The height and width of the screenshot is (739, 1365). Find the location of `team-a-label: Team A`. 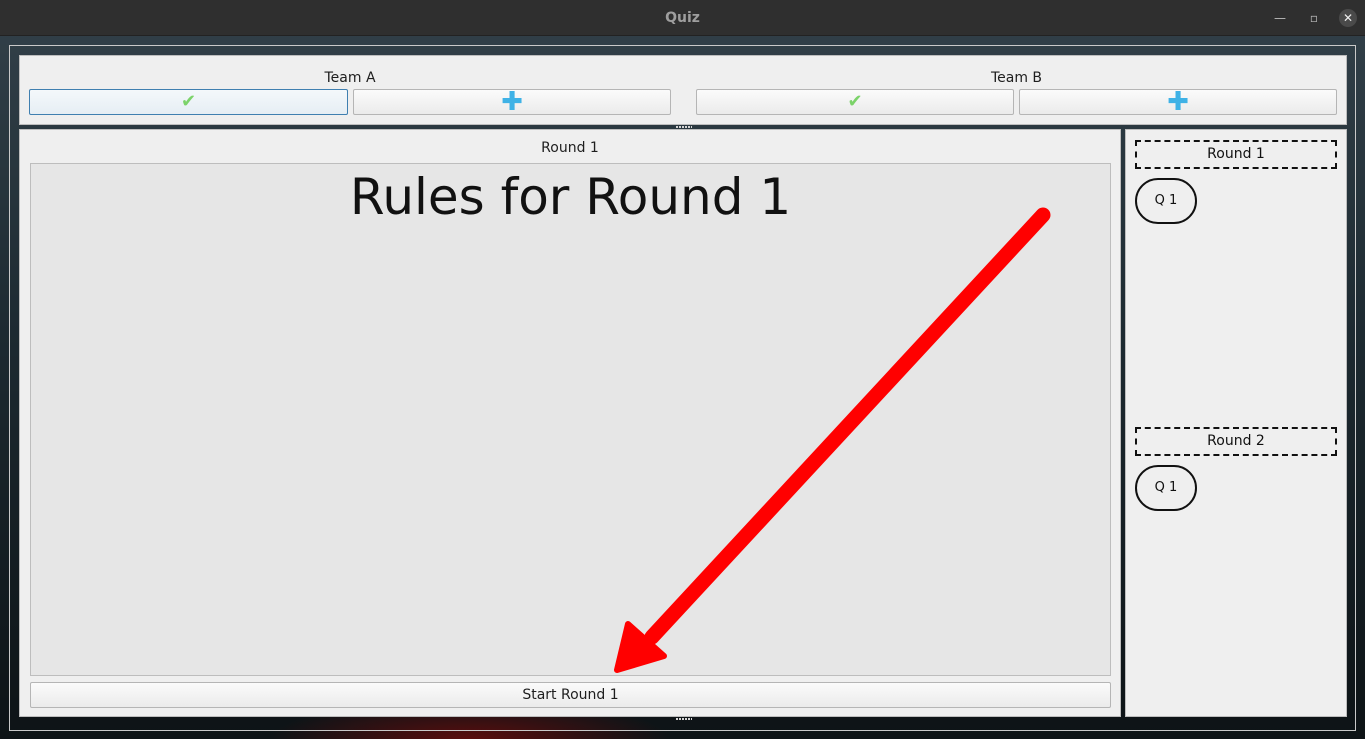

team-a-label: Team A is located at coordinates (350, 78).